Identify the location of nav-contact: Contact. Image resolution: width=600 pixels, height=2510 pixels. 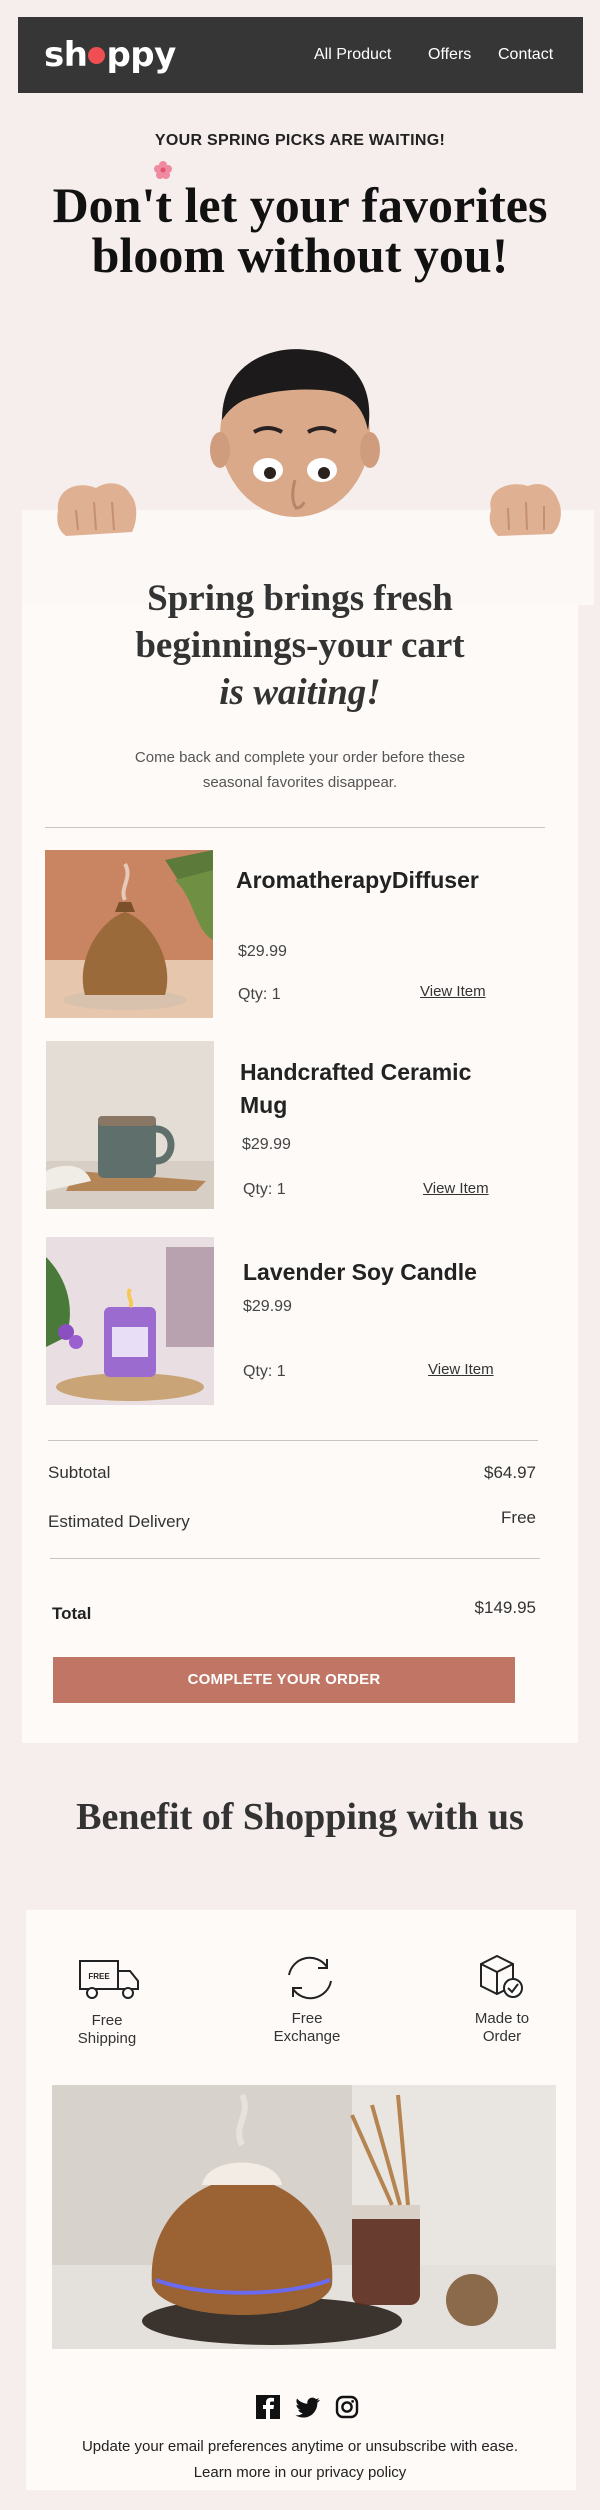
(525, 55).